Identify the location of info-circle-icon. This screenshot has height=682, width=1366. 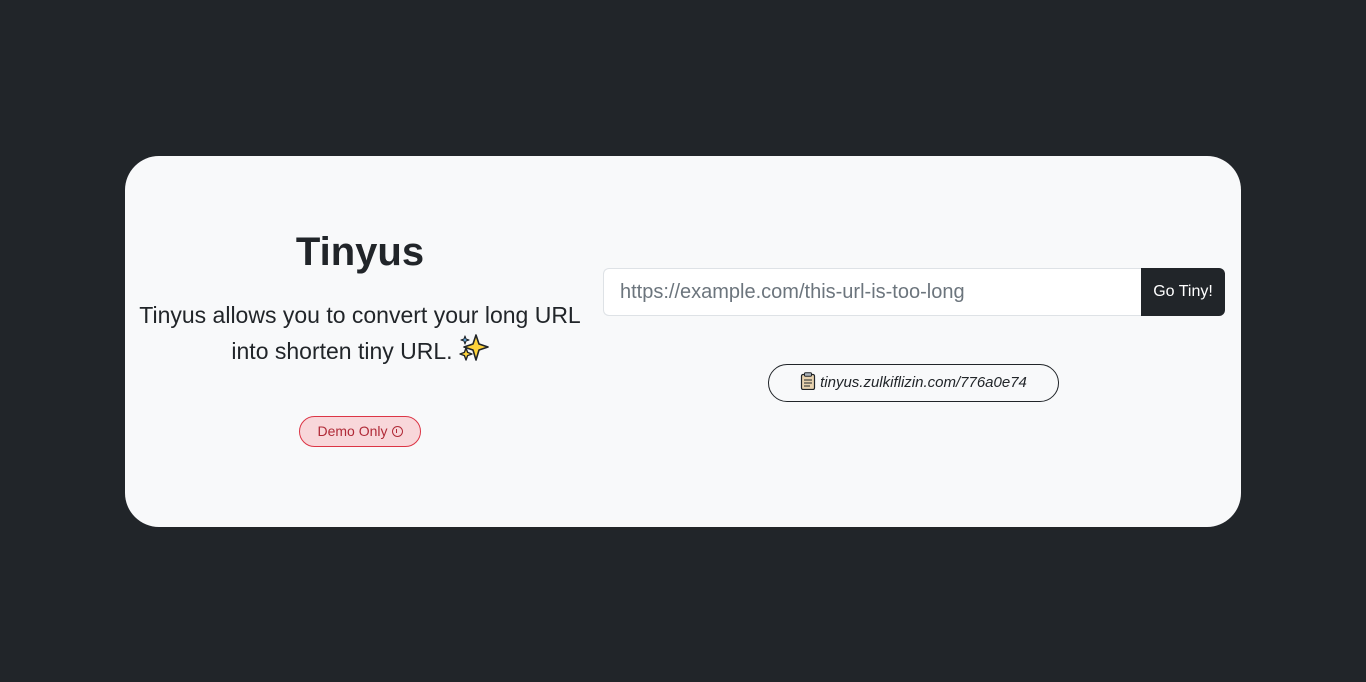
(397, 431).